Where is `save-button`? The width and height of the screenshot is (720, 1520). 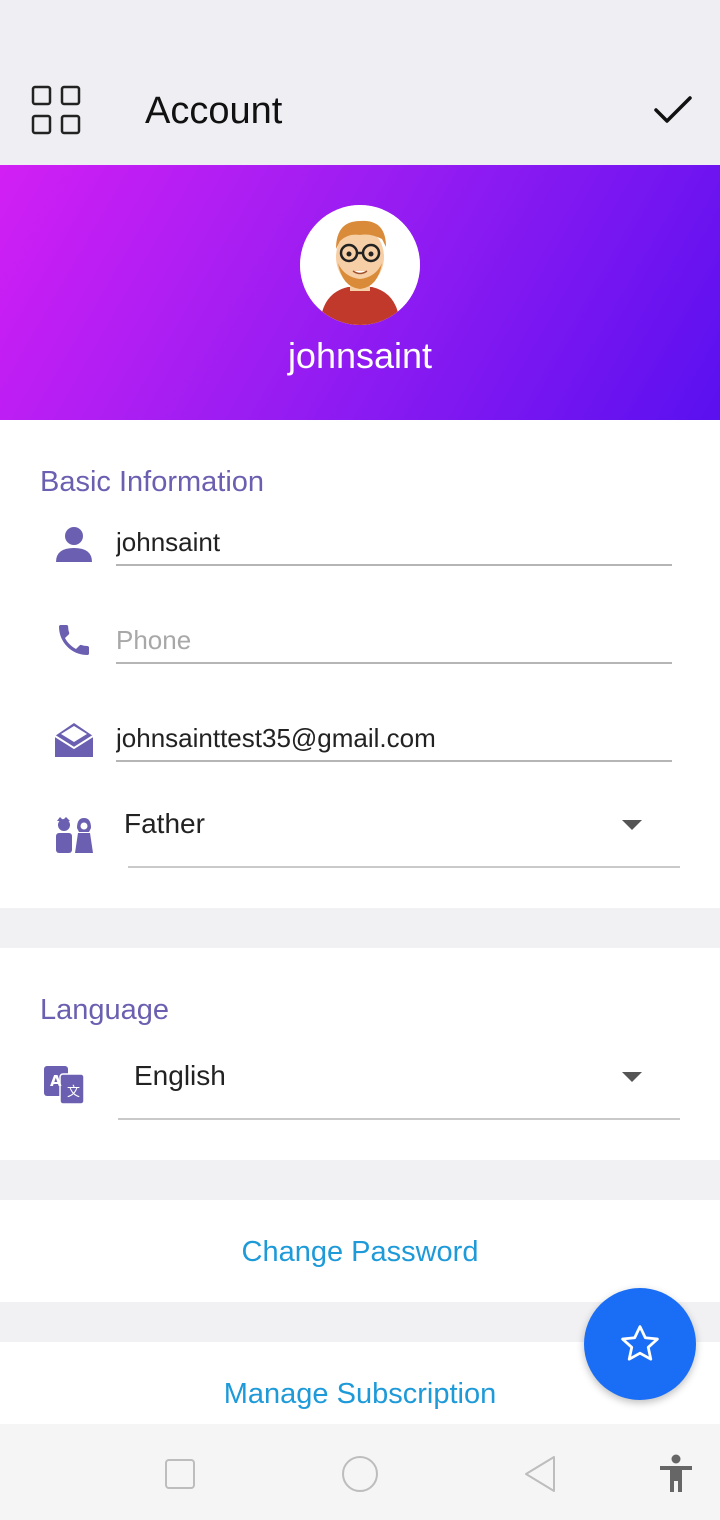
save-button is located at coordinates (673, 110).